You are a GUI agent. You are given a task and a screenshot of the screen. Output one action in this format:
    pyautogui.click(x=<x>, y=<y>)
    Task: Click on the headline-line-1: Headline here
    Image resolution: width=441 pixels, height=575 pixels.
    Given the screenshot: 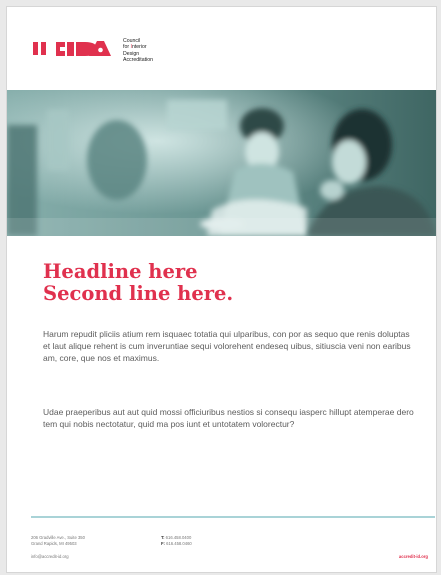 What is the action you would take?
    pyautogui.click(x=120, y=271)
    